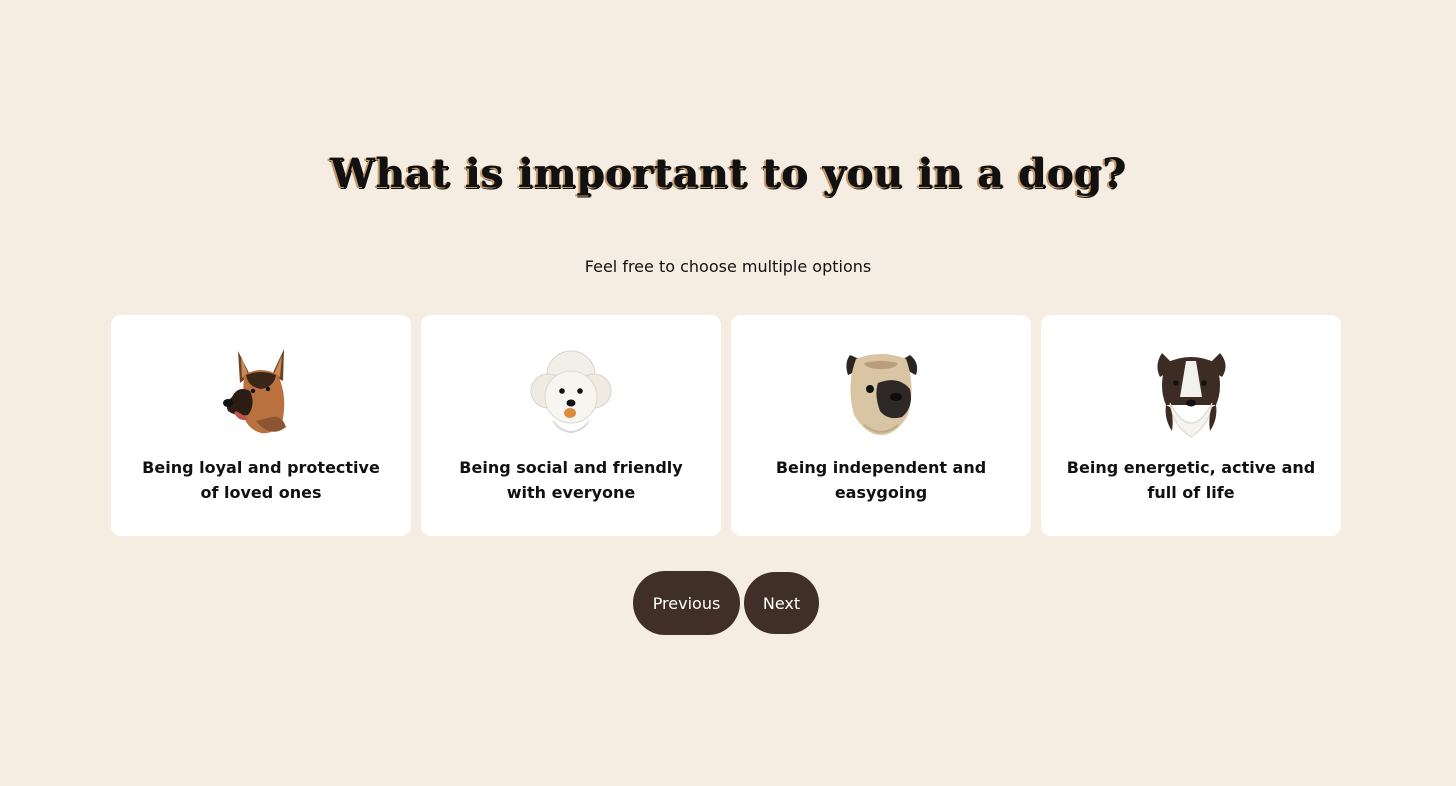 The height and width of the screenshot is (786, 1456). Describe the element at coordinates (686, 603) in the screenshot. I see `previous-button: Previous` at that location.